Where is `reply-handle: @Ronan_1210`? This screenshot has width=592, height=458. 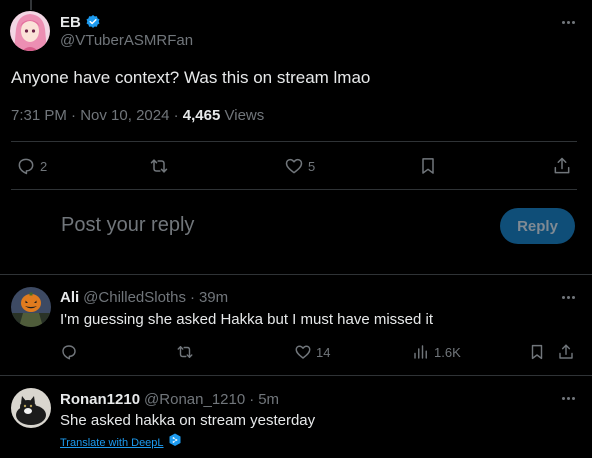 reply-handle: @Ronan_1210 is located at coordinates (194, 399).